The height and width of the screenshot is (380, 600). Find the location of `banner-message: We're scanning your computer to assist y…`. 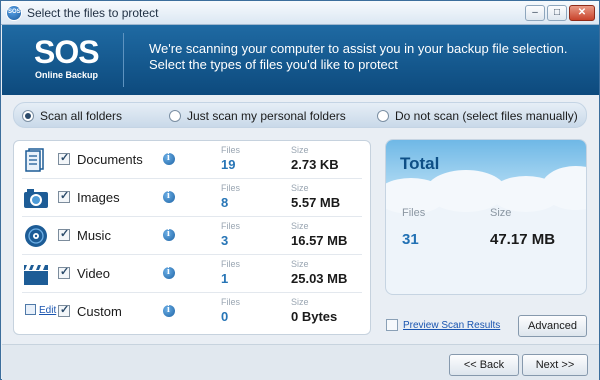

banner-message: We're scanning your computer to assist y… is located at coordinates (358, 56).